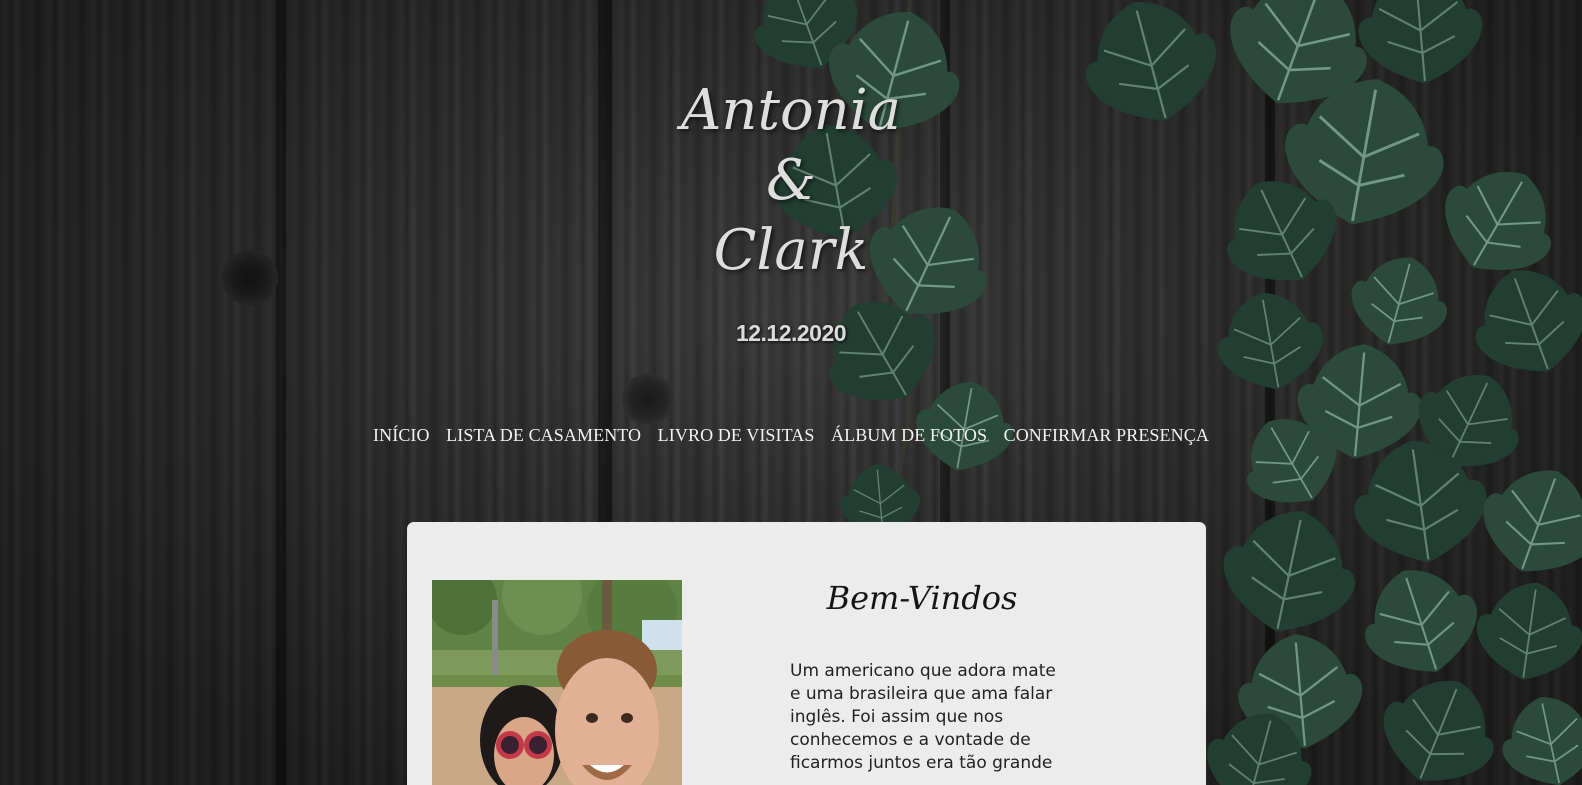  What do you see at coordinates (543, 435) in the screenshot?
I see `nav-item-lista-de-casamento: LISTA DE CASAMENTO` at bounding box center [543, 435].